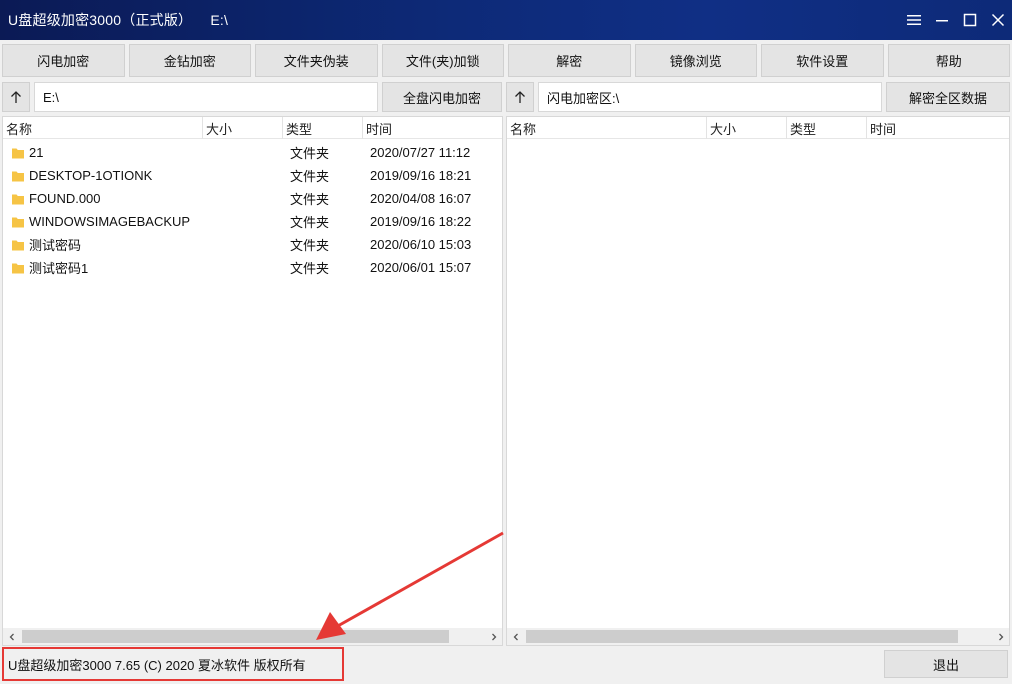  Describe the element at coordinates (421, 221) in the screenshot. I see `row-time: 2019/09/16 18:22` at that location.